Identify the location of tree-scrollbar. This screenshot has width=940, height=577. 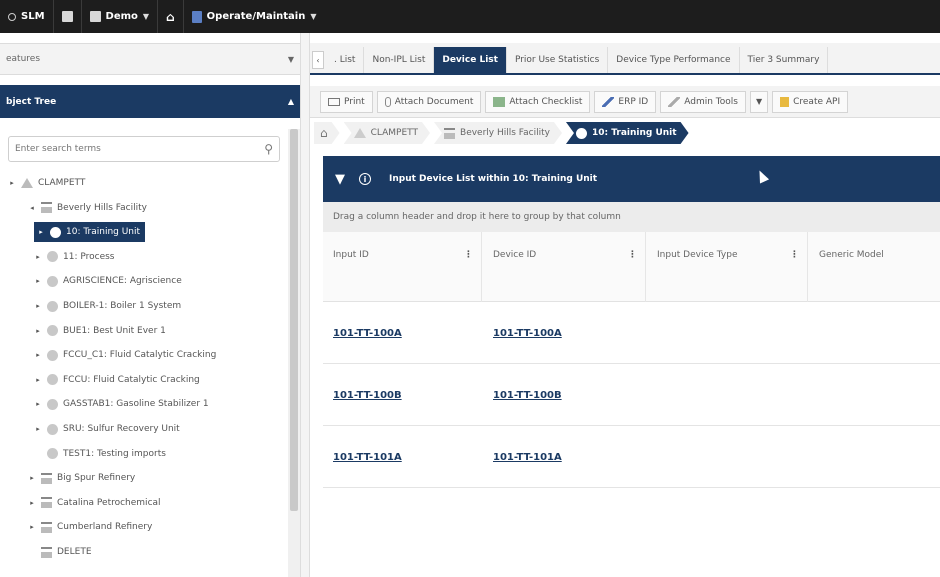
(294, 353).